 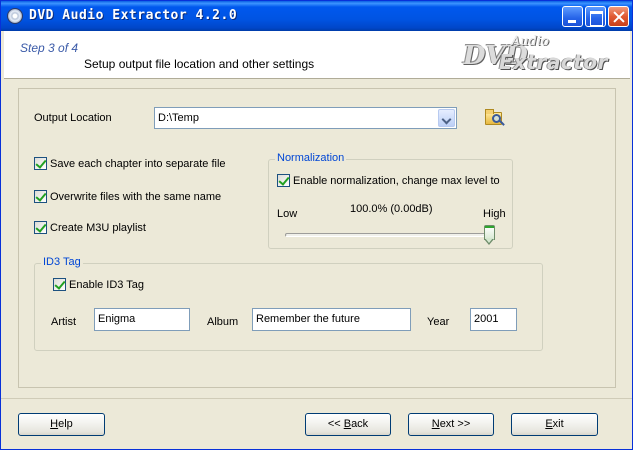 What do you see at coordinates (530, 41) in the screenshot?
I see `logo-audio: Audio` at bounding box center [530, 41].